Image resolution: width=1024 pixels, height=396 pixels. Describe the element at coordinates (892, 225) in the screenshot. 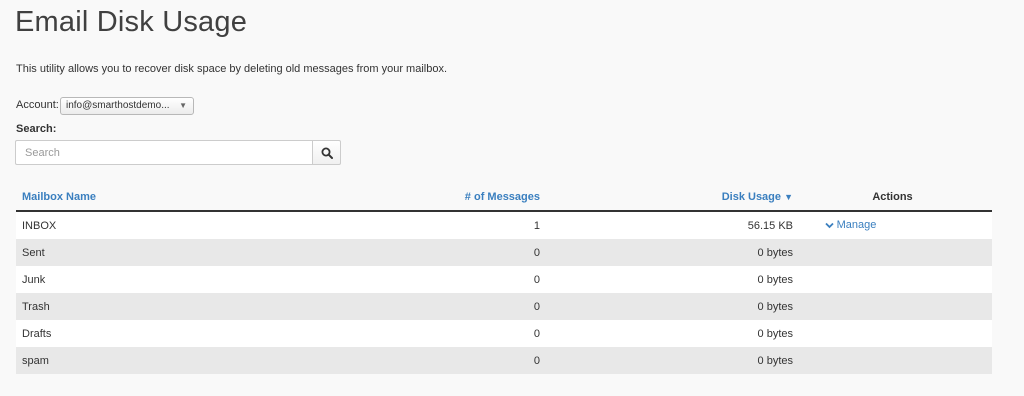

I see `actions-cell: Manage` at that location.